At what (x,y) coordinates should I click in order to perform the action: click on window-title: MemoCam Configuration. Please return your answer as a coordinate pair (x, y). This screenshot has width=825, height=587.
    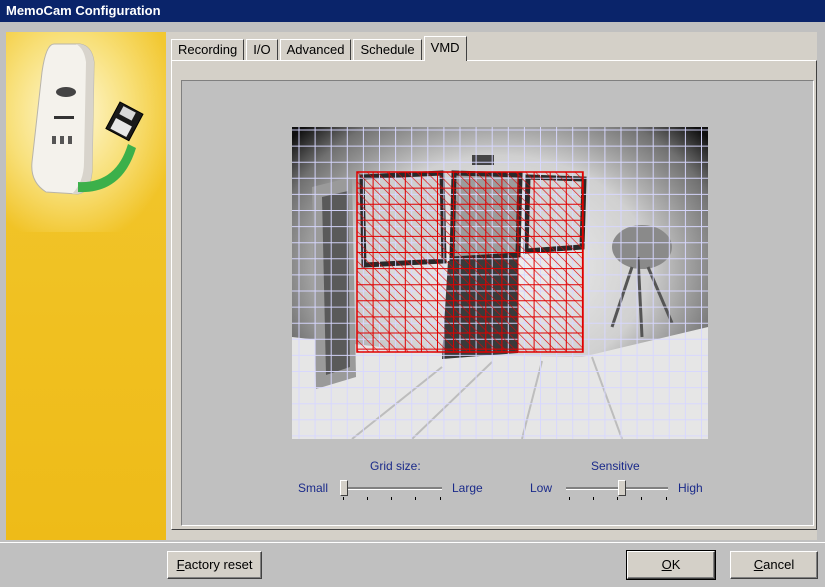
    Looking at the image, I should click on (83, 10).